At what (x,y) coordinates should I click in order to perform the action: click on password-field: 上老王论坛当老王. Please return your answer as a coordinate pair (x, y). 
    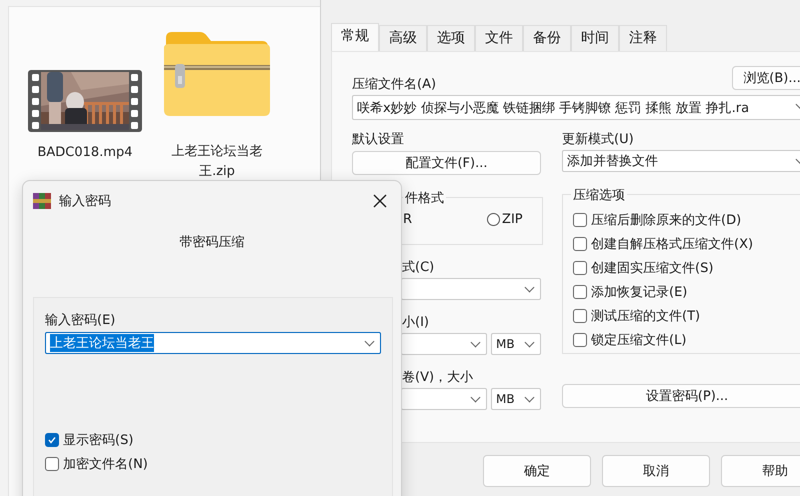
    Looking at the image, I should click on (213, 343).